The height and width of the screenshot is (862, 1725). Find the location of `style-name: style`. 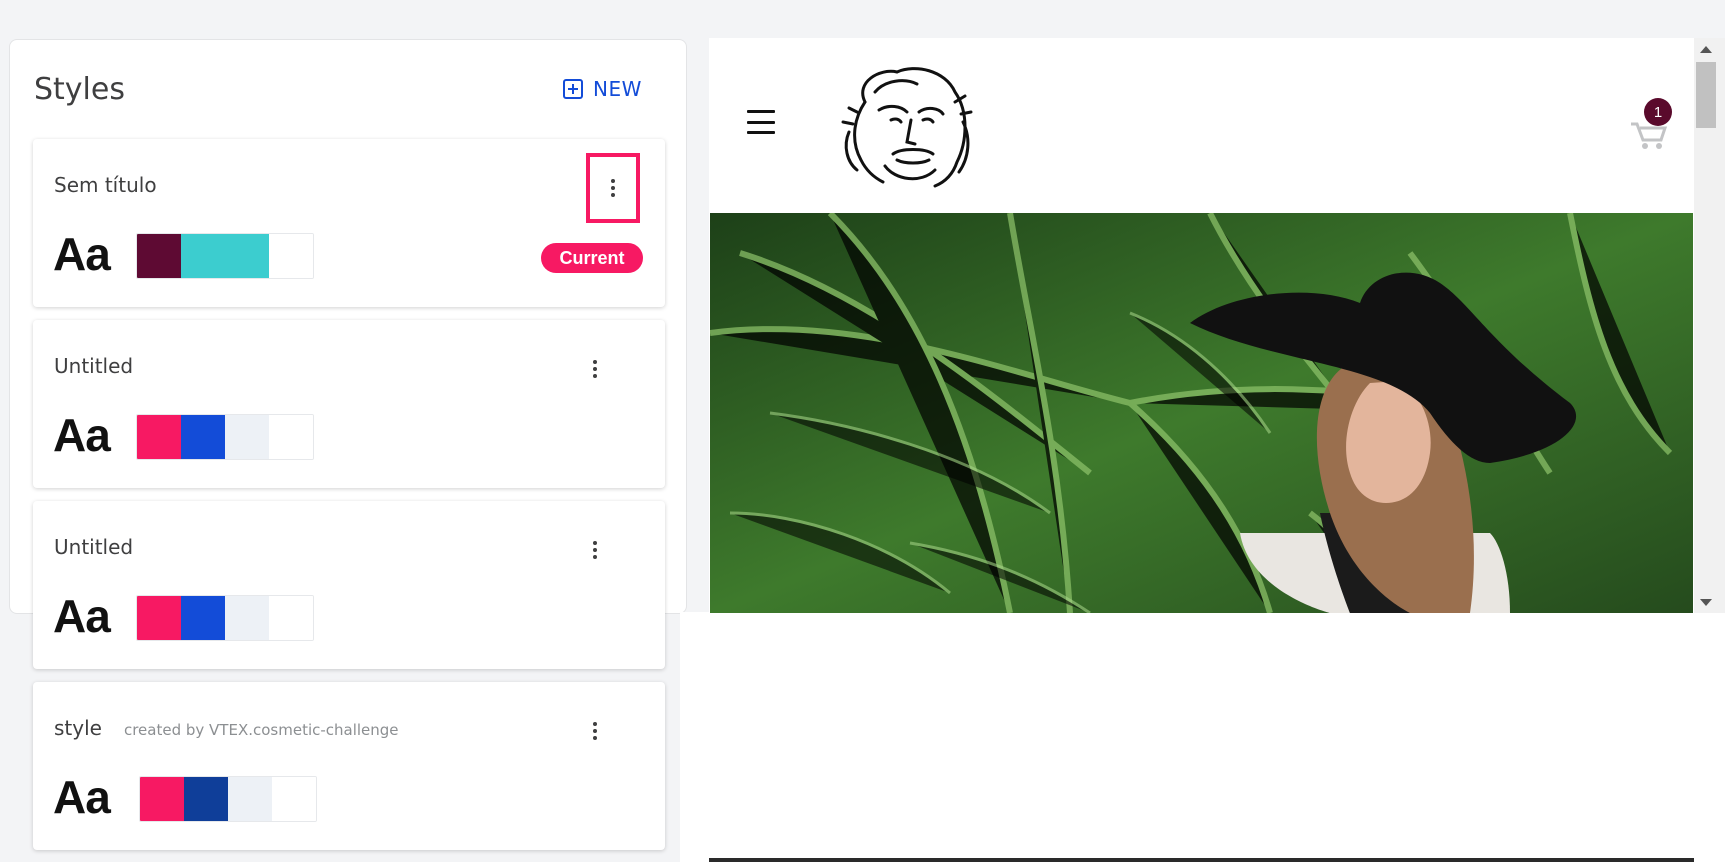

style-name: style is located at coordinates (78, 728).